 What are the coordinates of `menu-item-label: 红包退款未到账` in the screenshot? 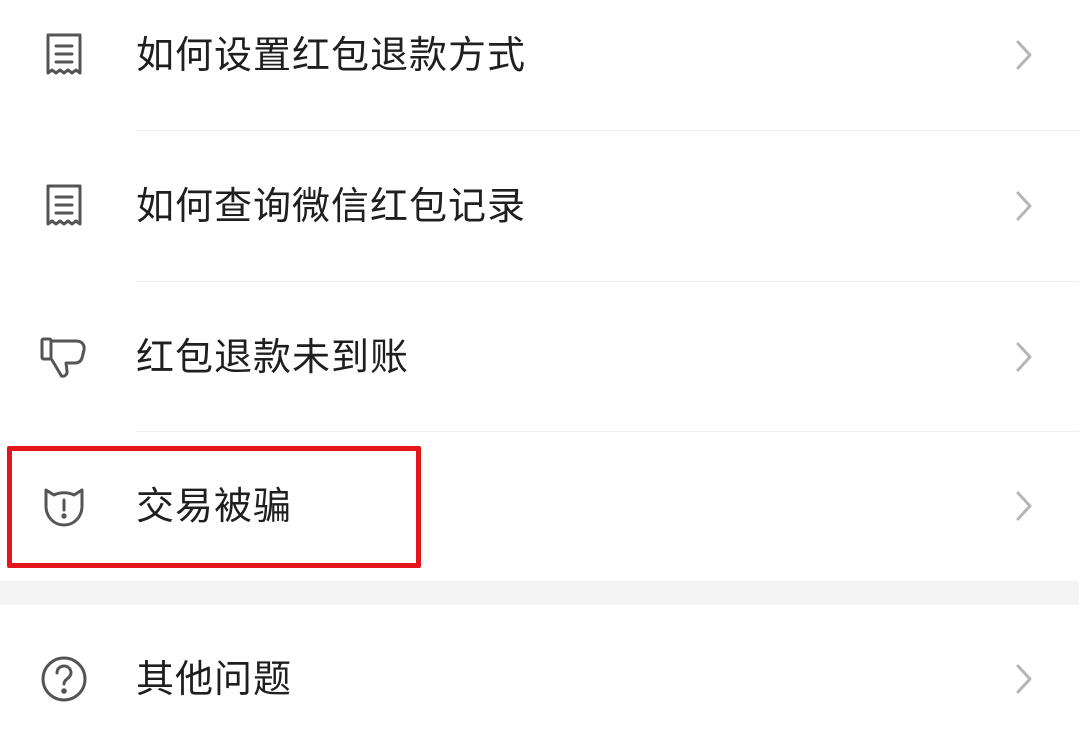 It's located at (273, 357).